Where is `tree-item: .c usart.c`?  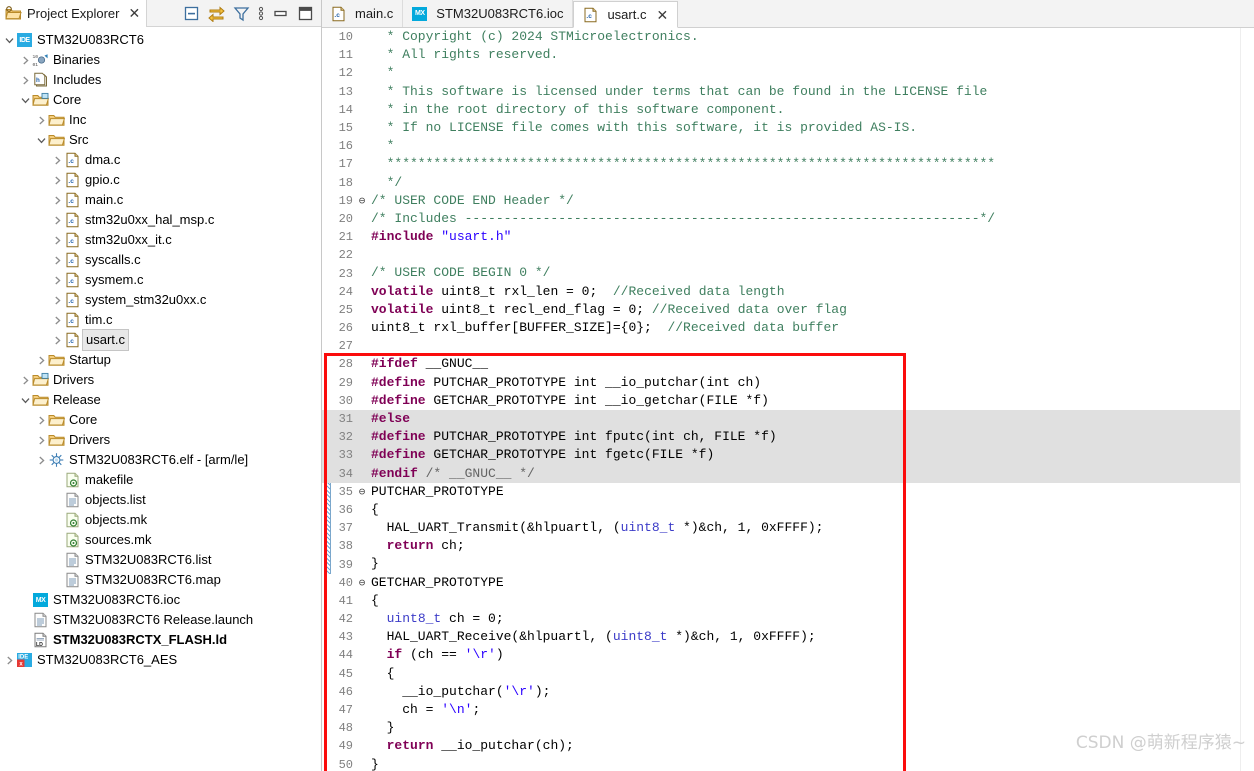 tree-item: .c usart.c is located at coordinates (160, 340).